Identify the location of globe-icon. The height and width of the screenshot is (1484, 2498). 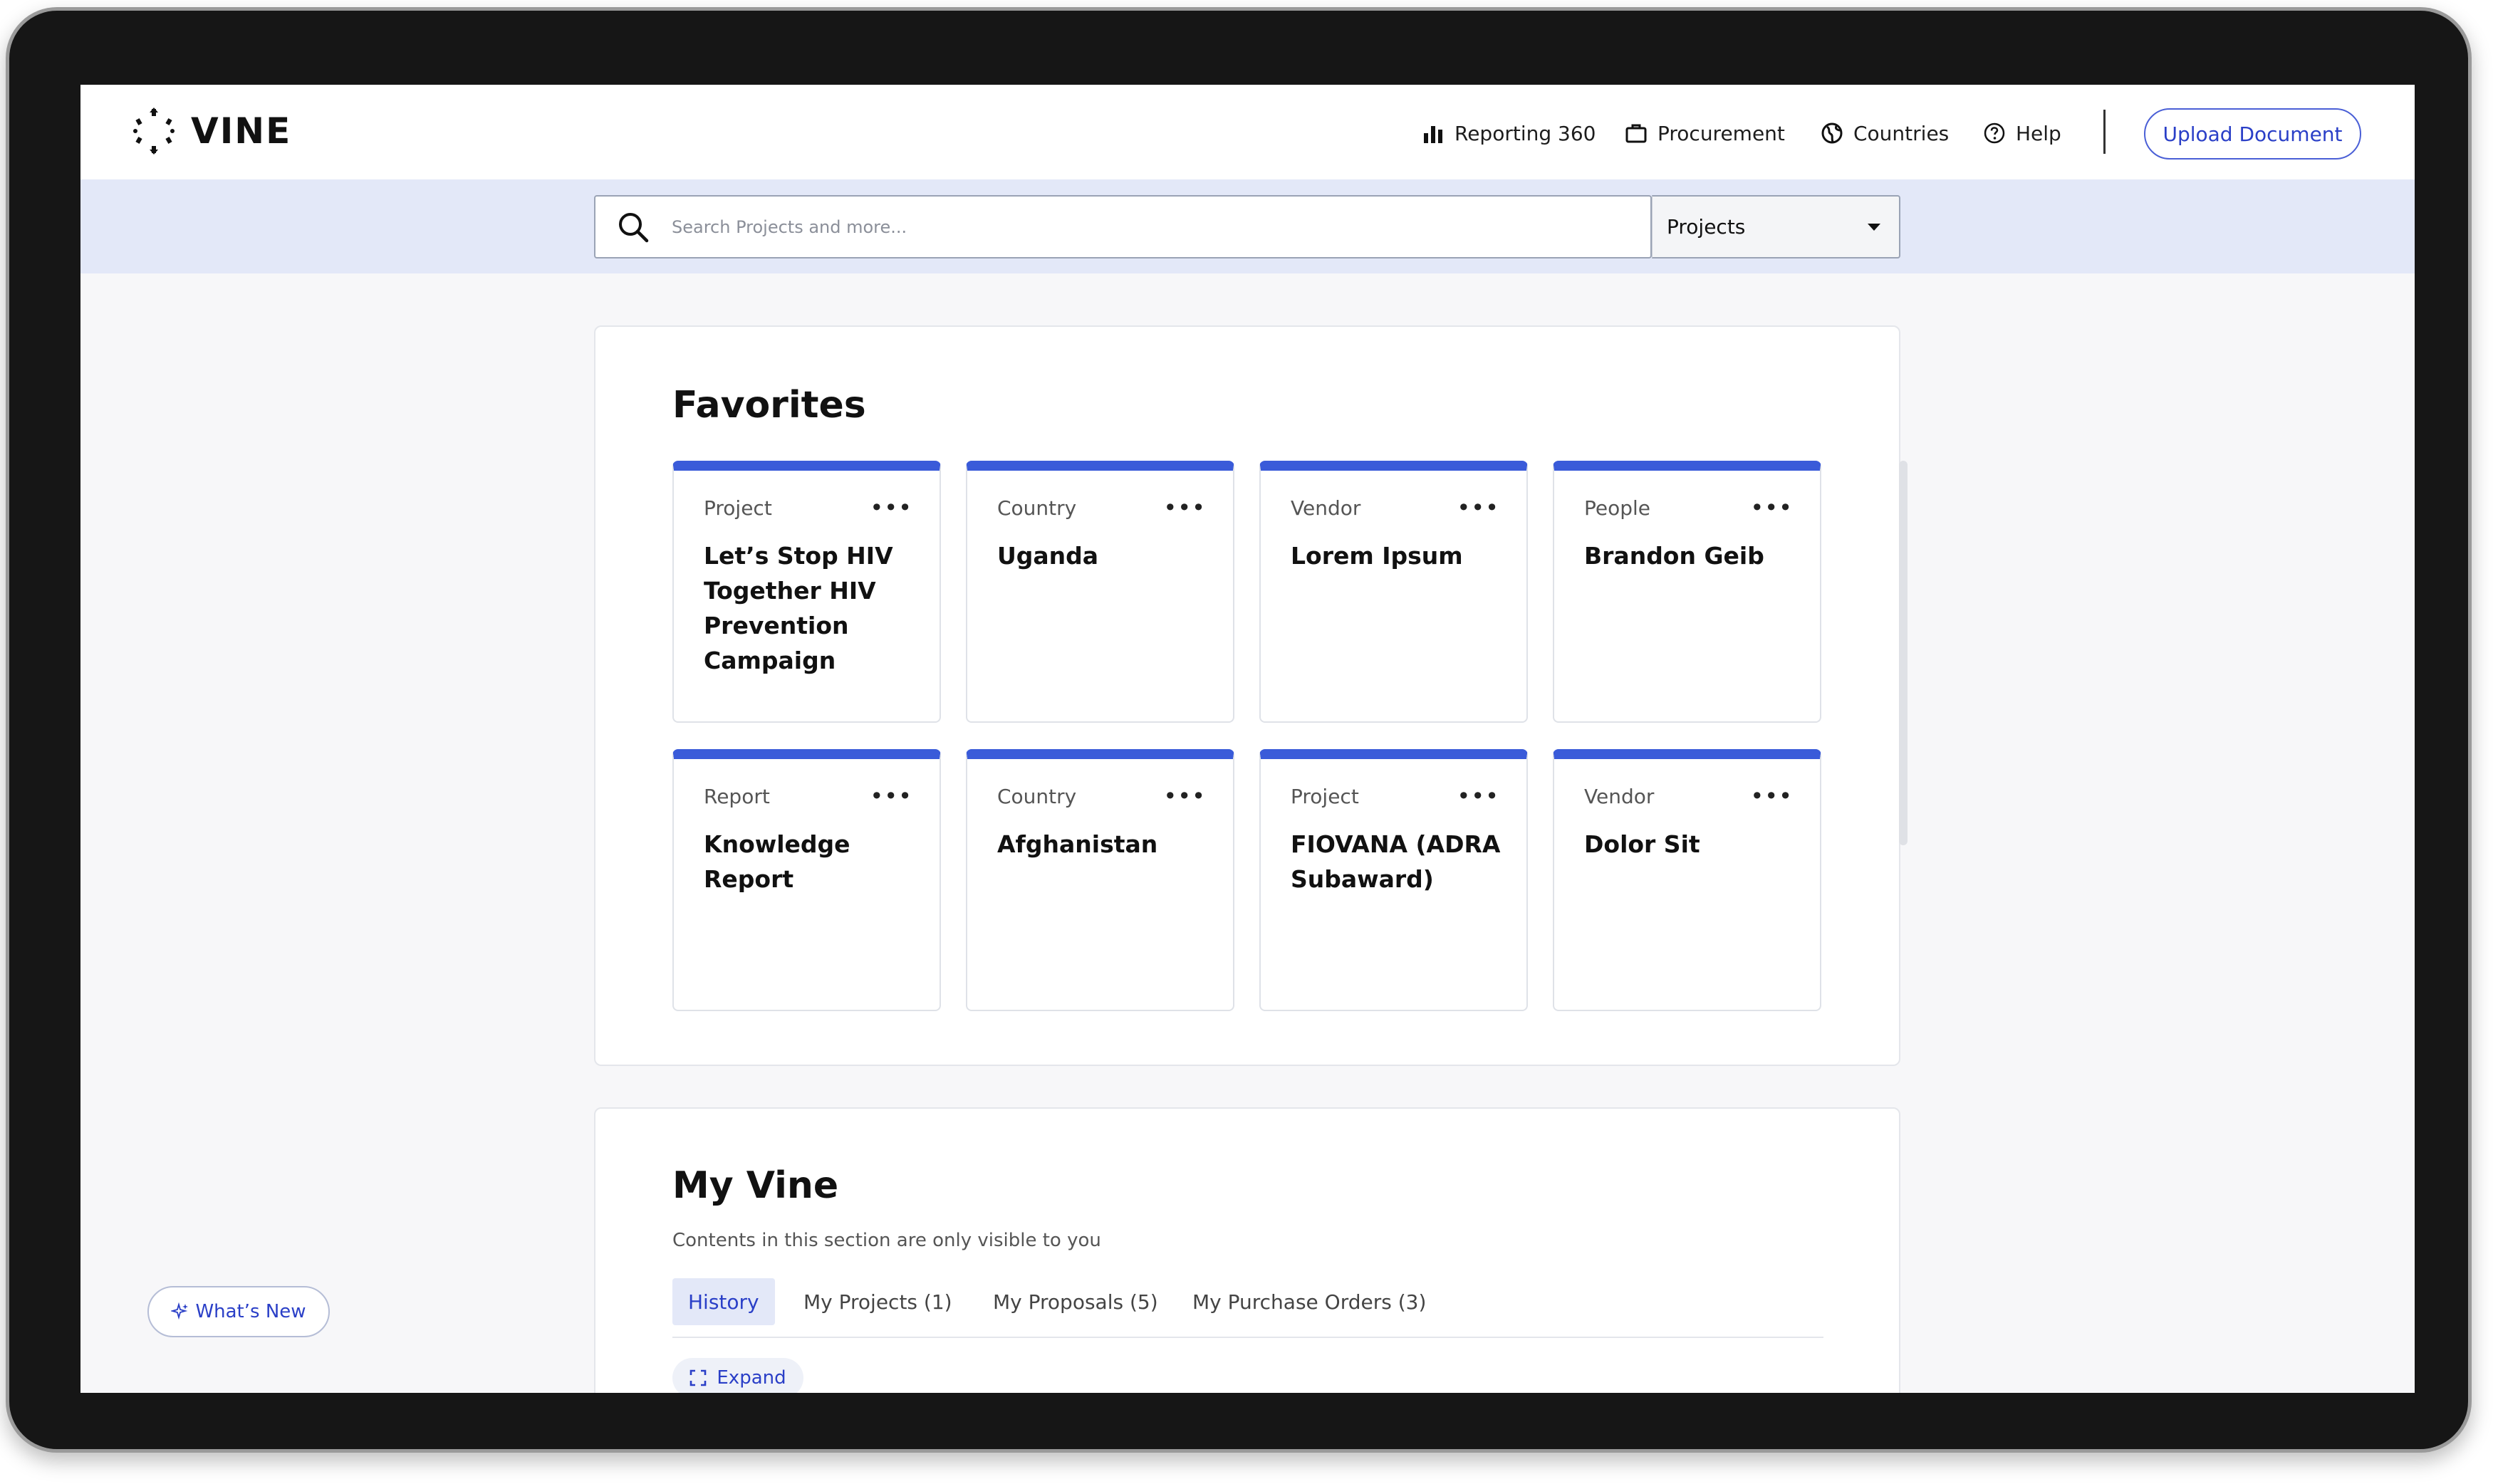
(1832, 133).